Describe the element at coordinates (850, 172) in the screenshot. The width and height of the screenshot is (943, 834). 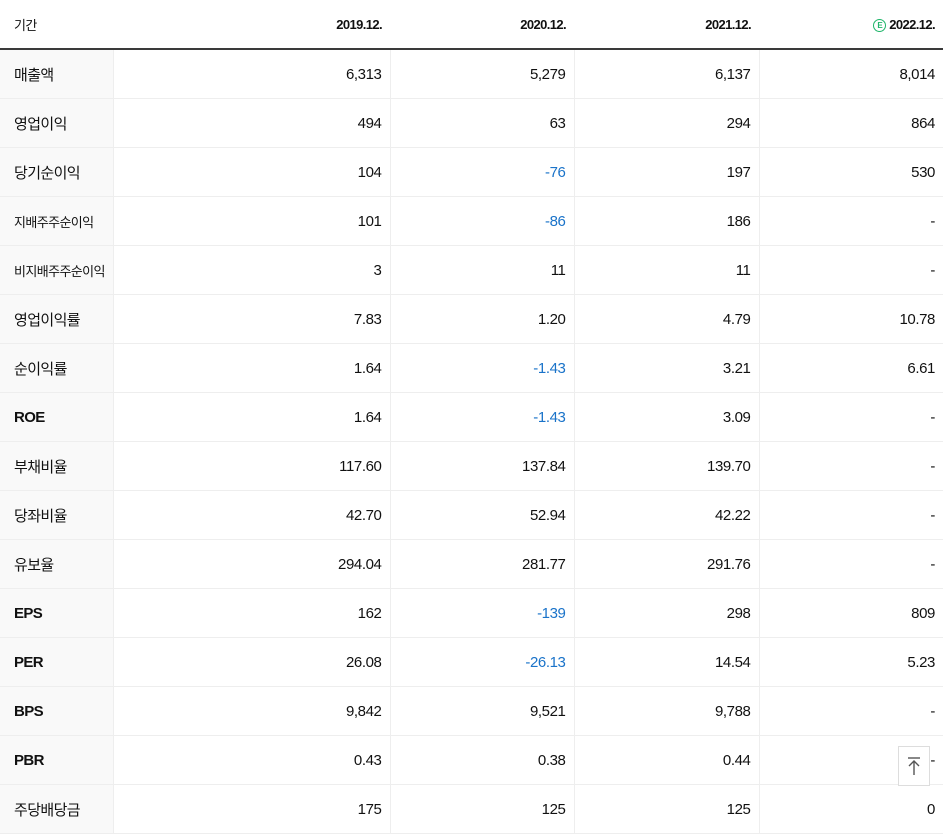
I see `value-cell: 530` at that location.